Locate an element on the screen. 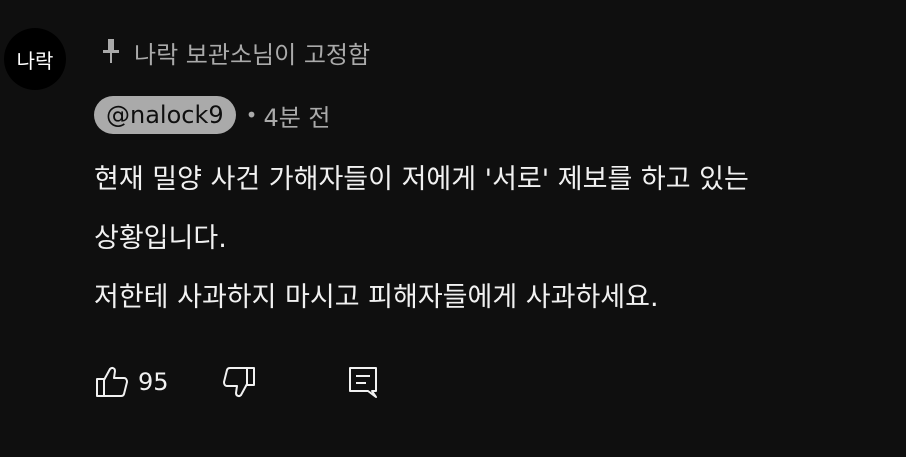  thumbs-down-icon is located at coordinates (239, 382).